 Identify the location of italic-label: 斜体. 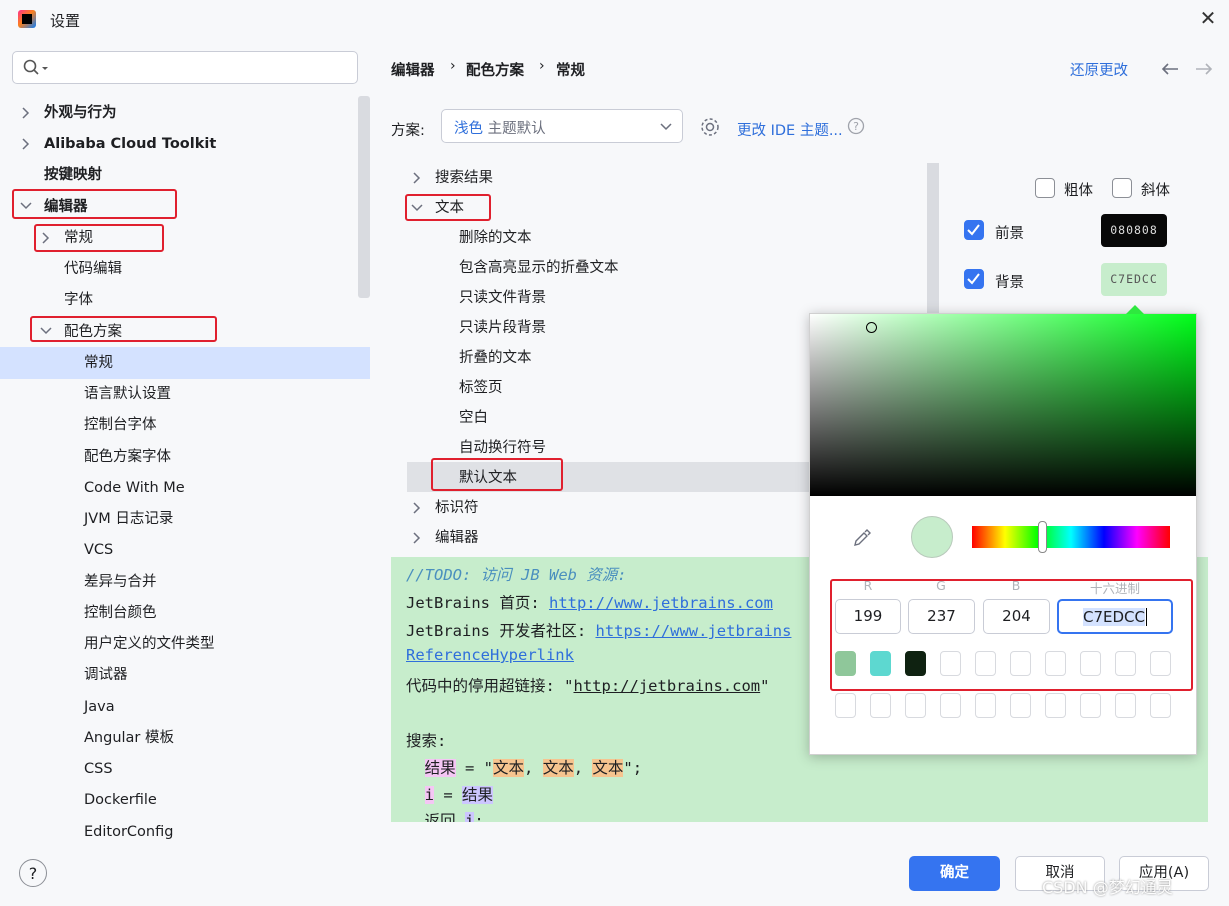
(1155, 191).